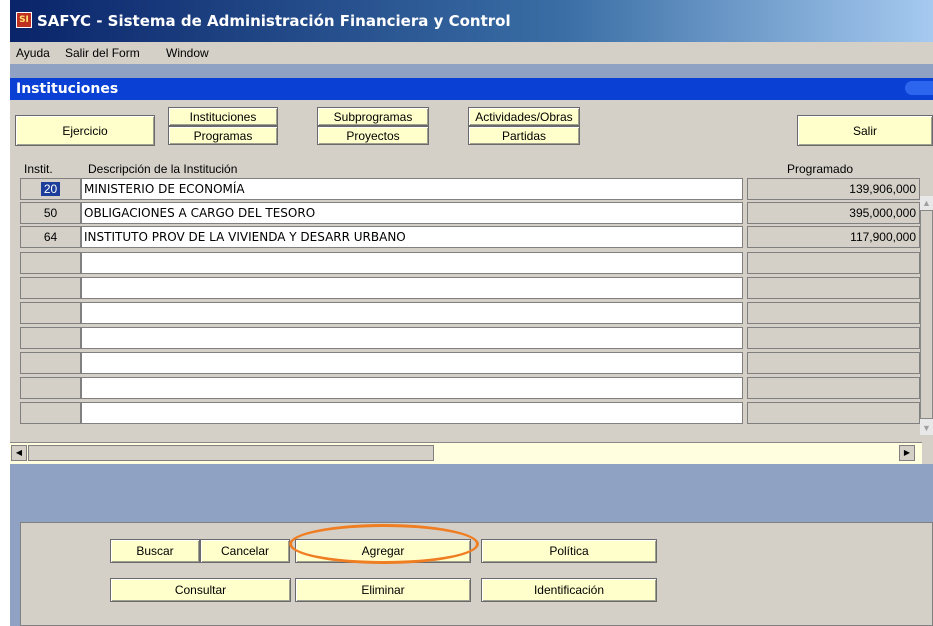 The height and width of the screenshot is (626, 933). What do you see at coordinates (412, 189) in the screenshot?
I see `descripcion-cell: MINISTERIO DE ECONOMÍA` at bounding box center [412, 189].